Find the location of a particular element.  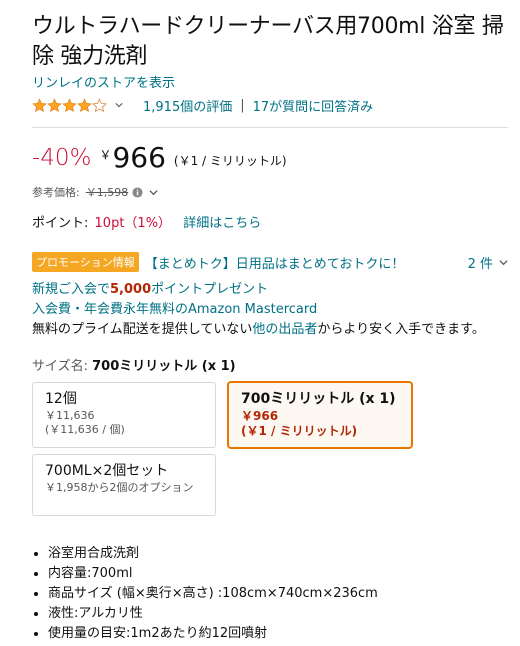

size-option-price: ￥966 is located at coordinates (260, 416).